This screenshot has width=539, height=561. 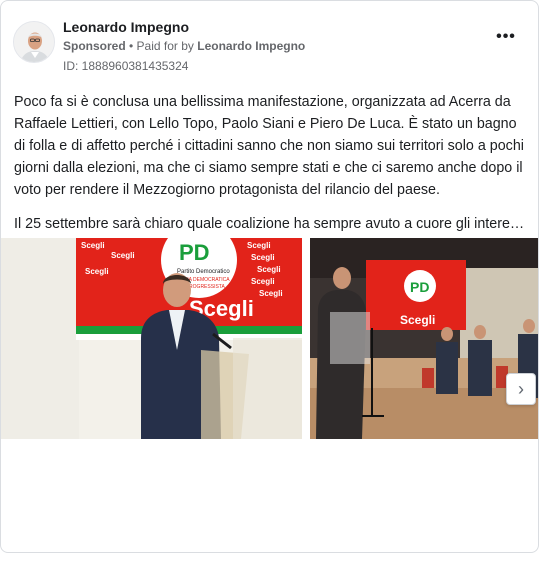 I want to click on advertiser-name: Leonardo Impegno, so click(x=184, y=27).